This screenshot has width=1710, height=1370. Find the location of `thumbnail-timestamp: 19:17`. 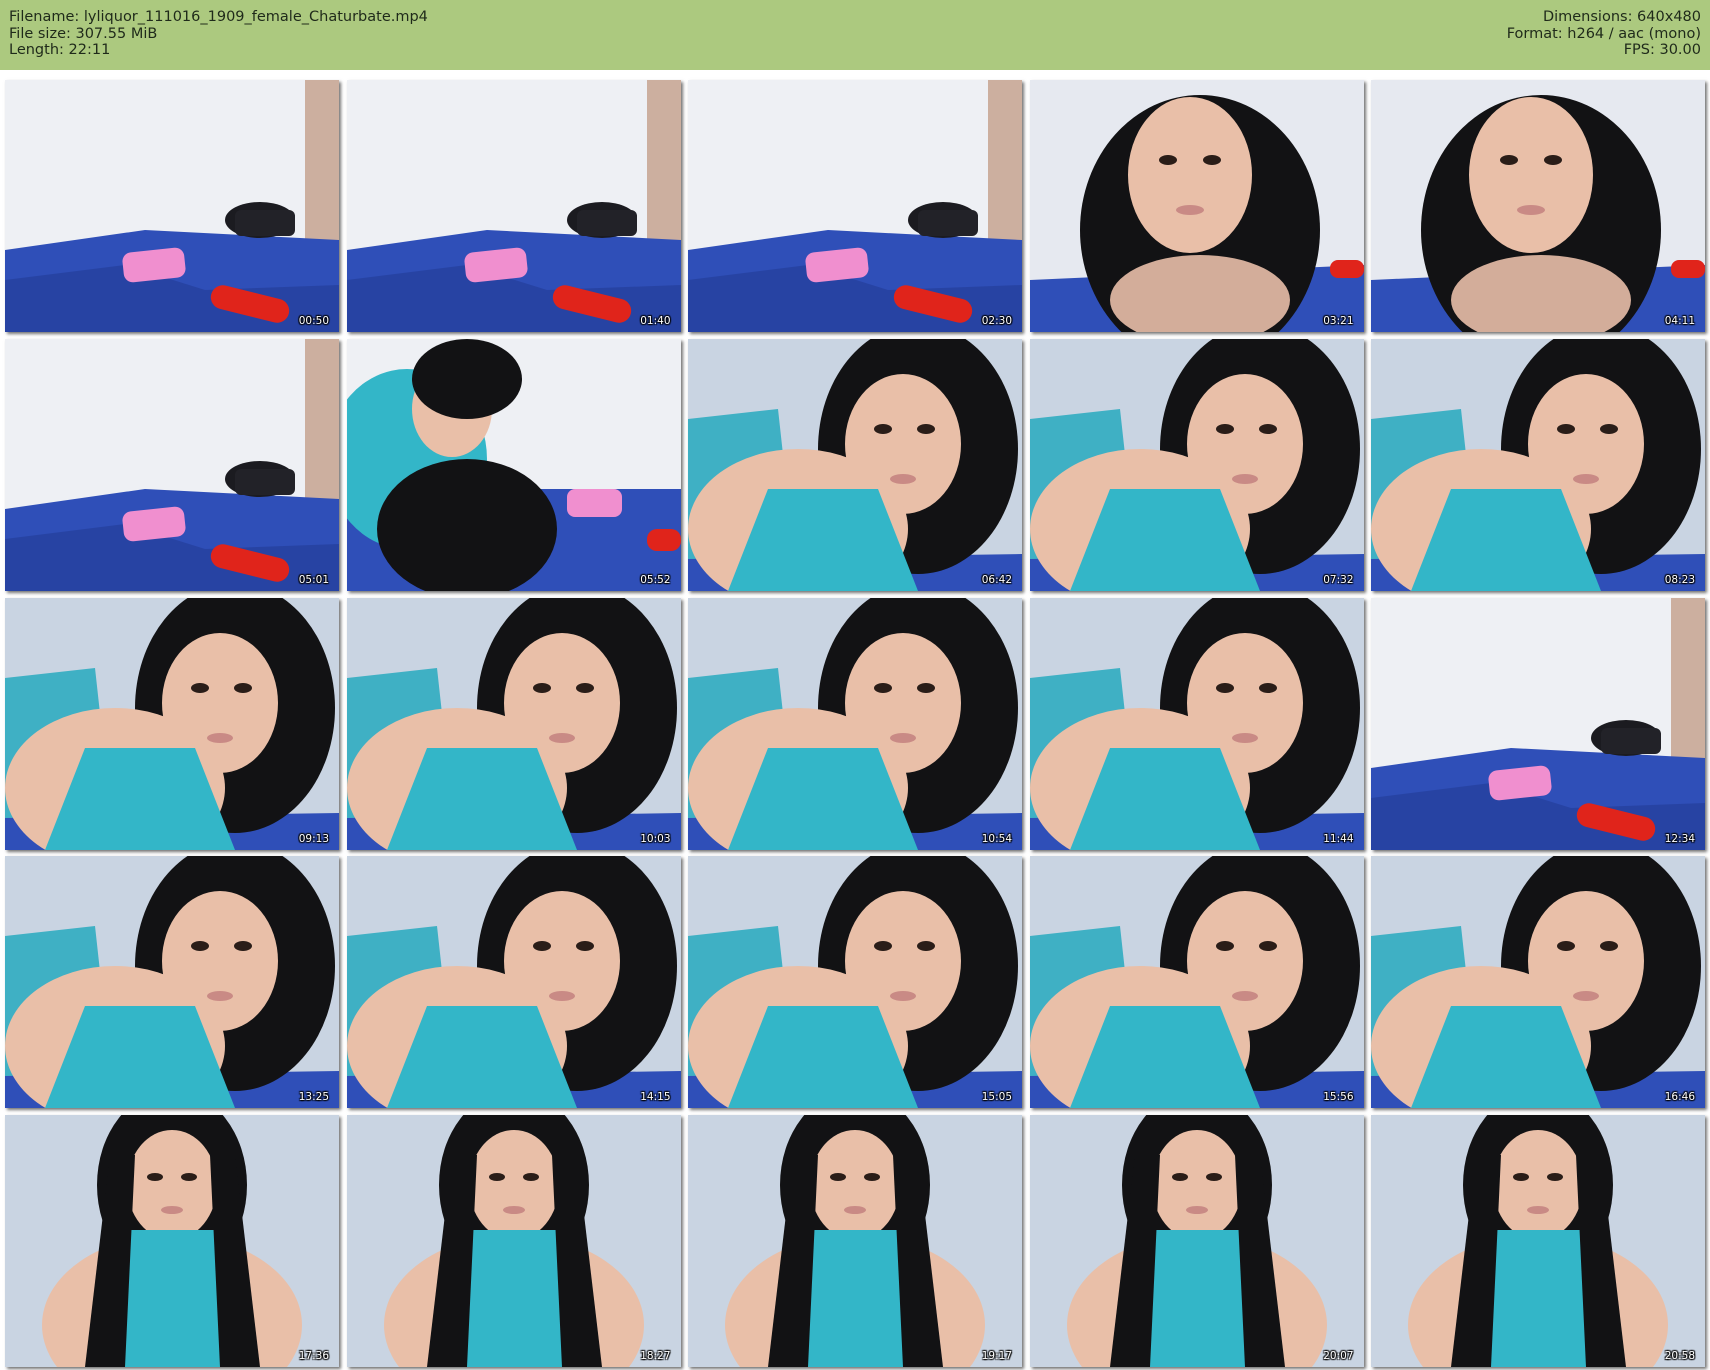

thumbnail-timestamp: 19:17 is located at coordinates (996, 1356).